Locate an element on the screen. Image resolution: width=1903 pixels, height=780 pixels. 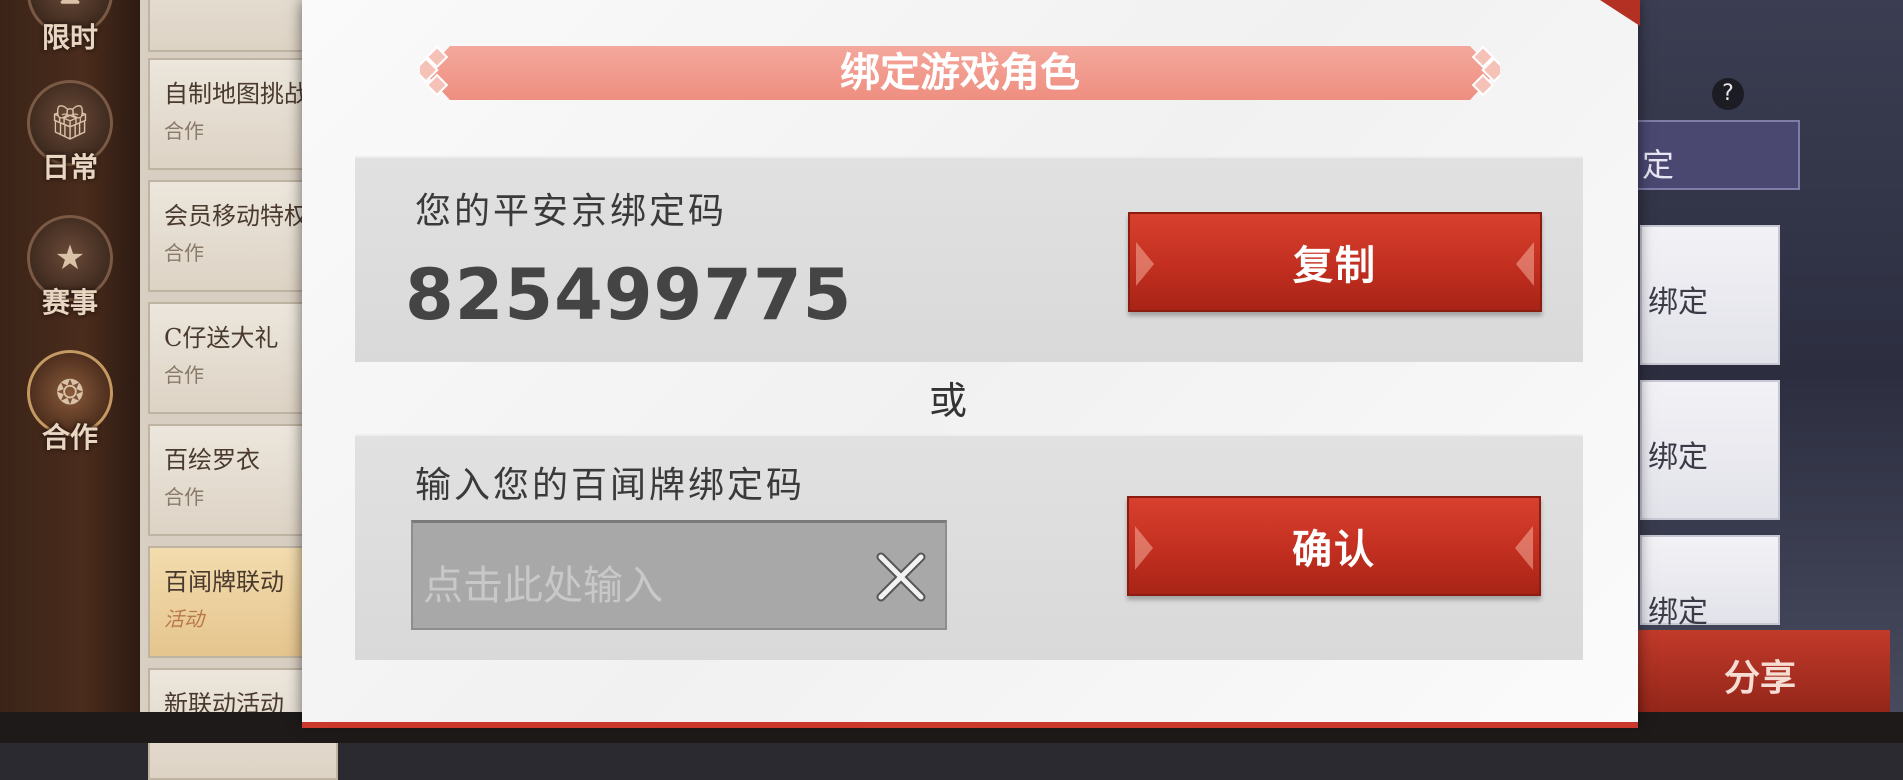
or-separator: 或 is located at coordinates (948, 401).